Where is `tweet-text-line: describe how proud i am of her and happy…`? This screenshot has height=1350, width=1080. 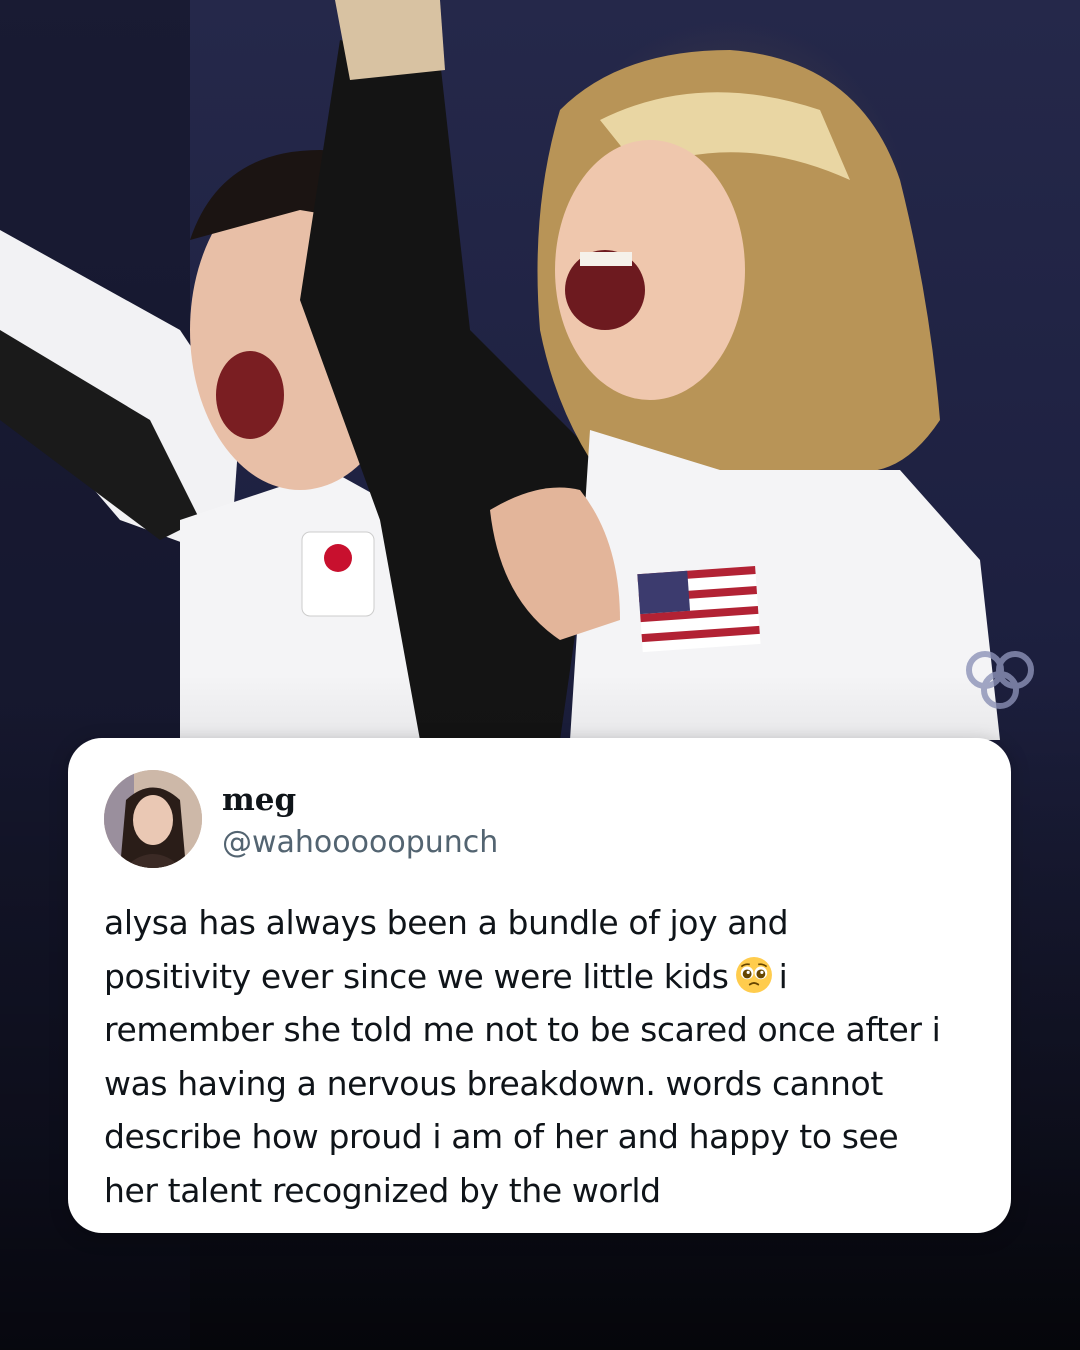
tweet-text-line: describe how proud i am of her and happy… is located at coordinates (501, 1136).